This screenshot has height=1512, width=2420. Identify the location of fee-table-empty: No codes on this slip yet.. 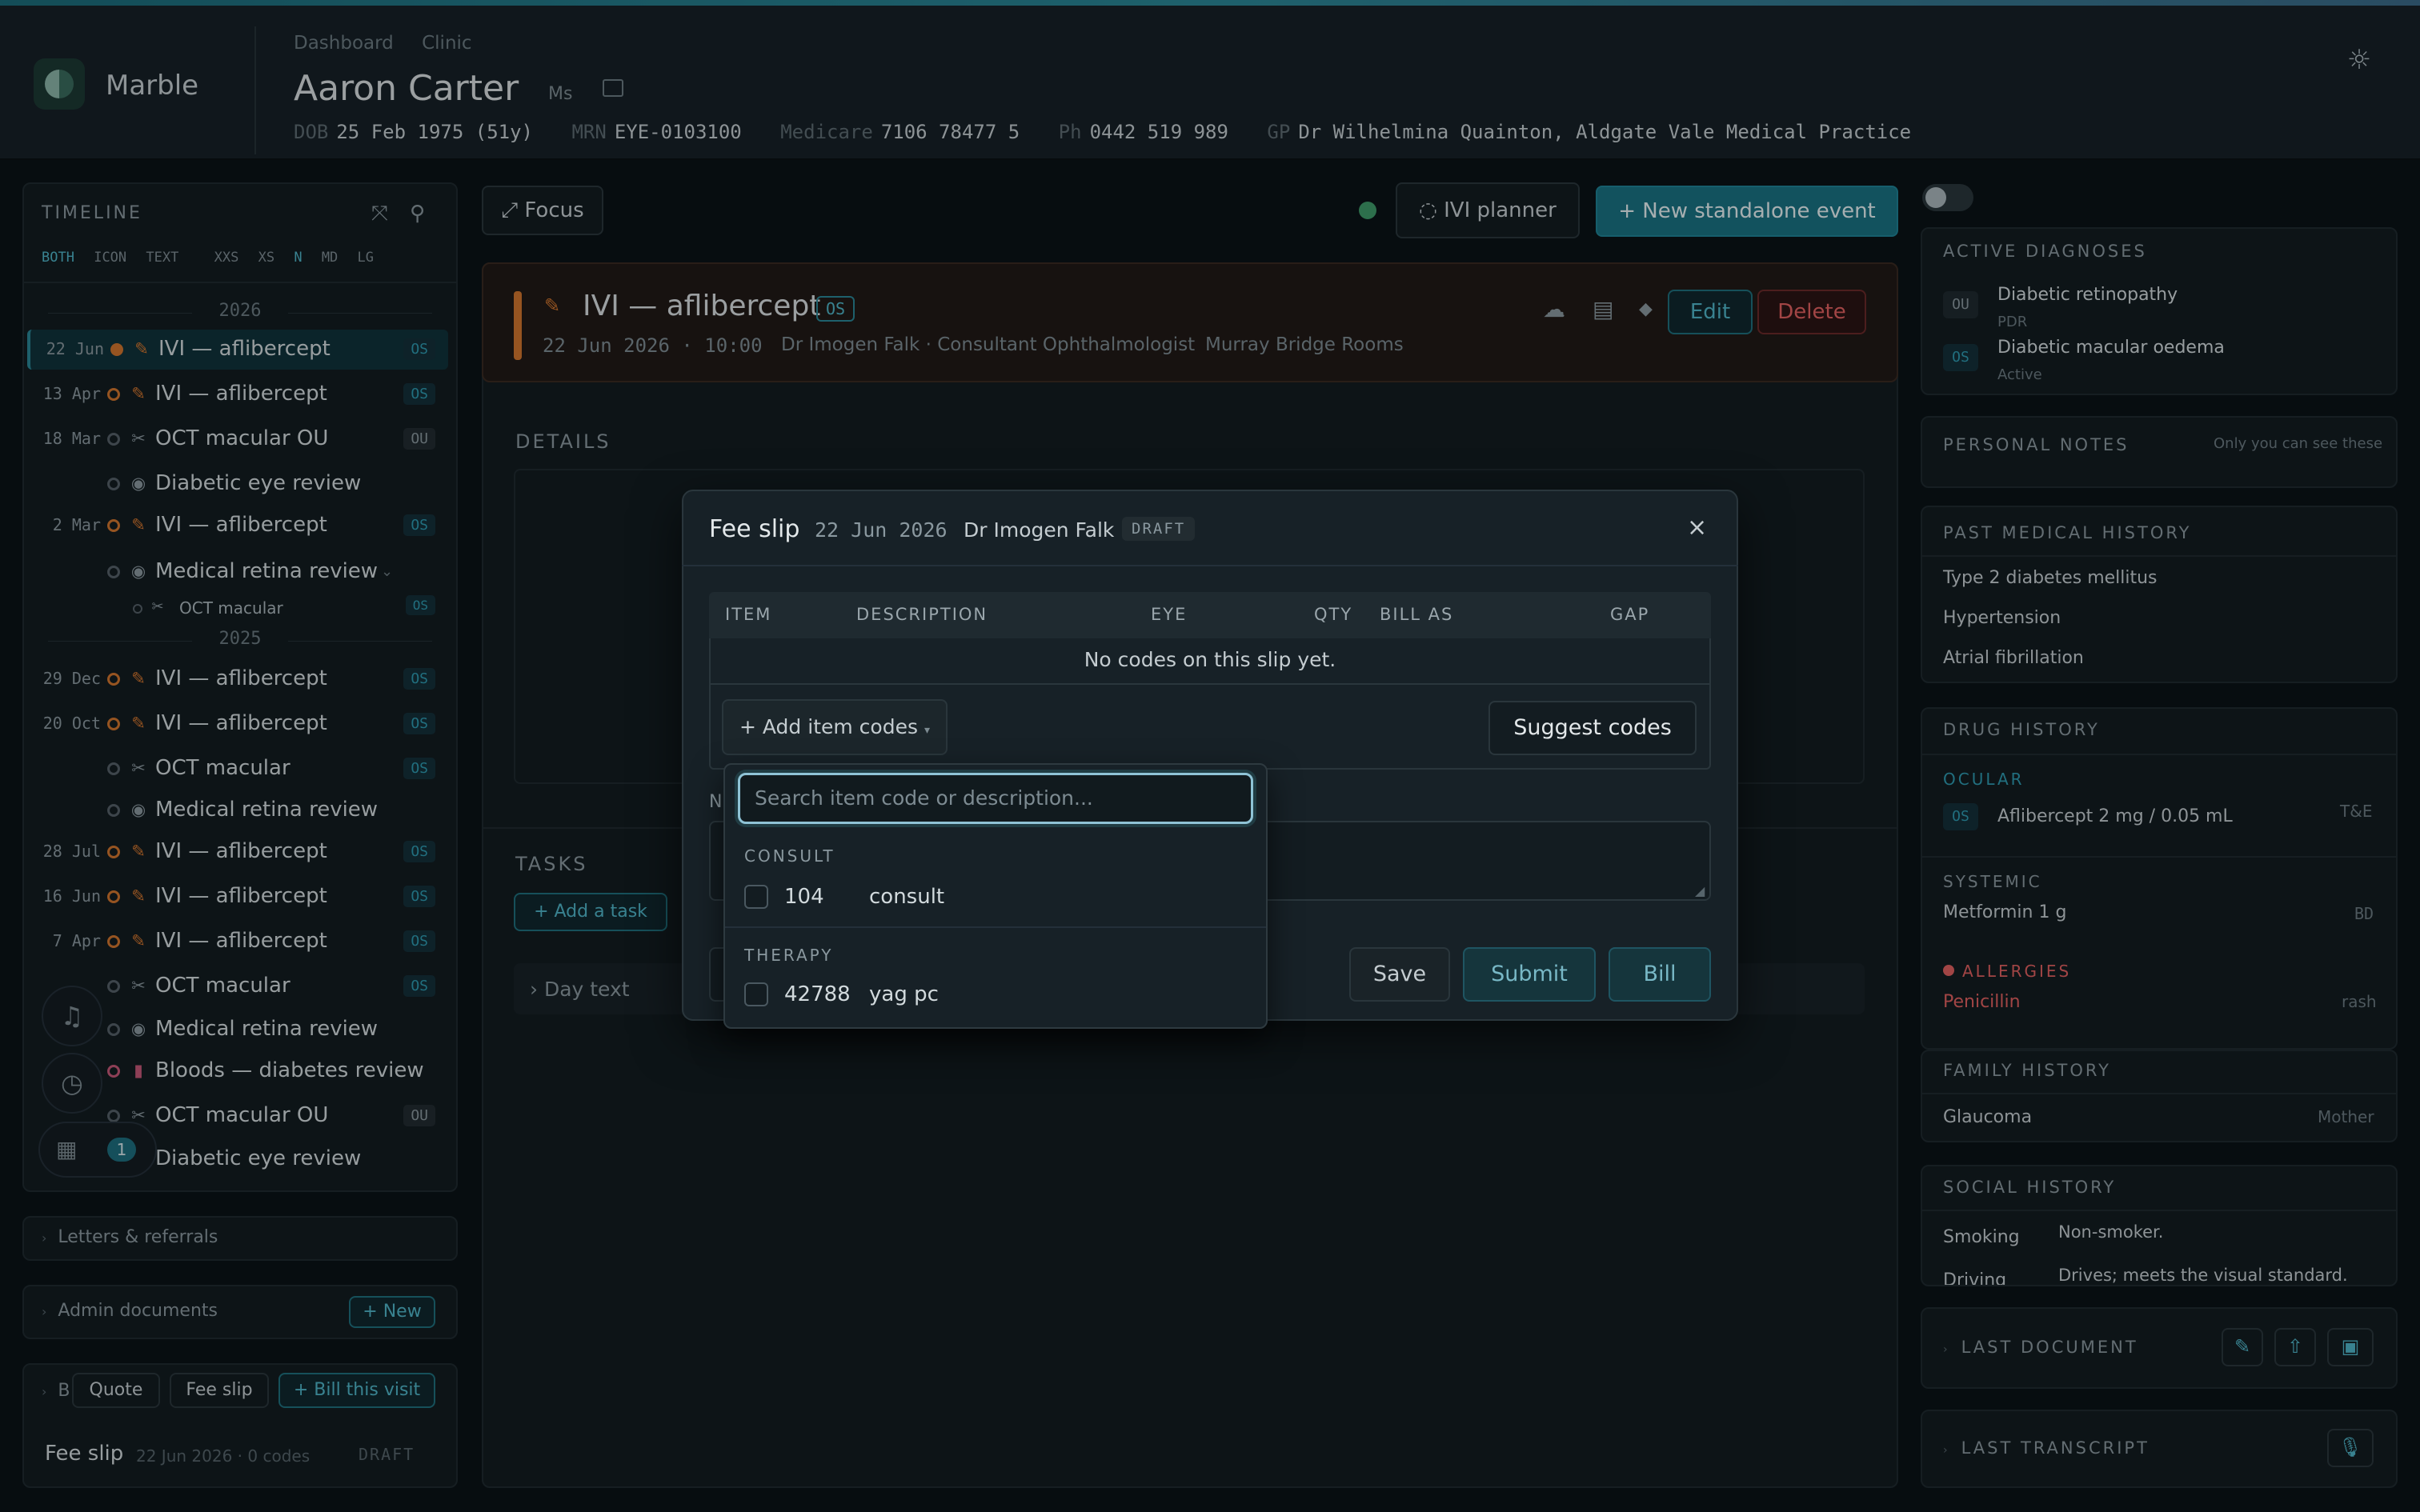
(1210, 661).